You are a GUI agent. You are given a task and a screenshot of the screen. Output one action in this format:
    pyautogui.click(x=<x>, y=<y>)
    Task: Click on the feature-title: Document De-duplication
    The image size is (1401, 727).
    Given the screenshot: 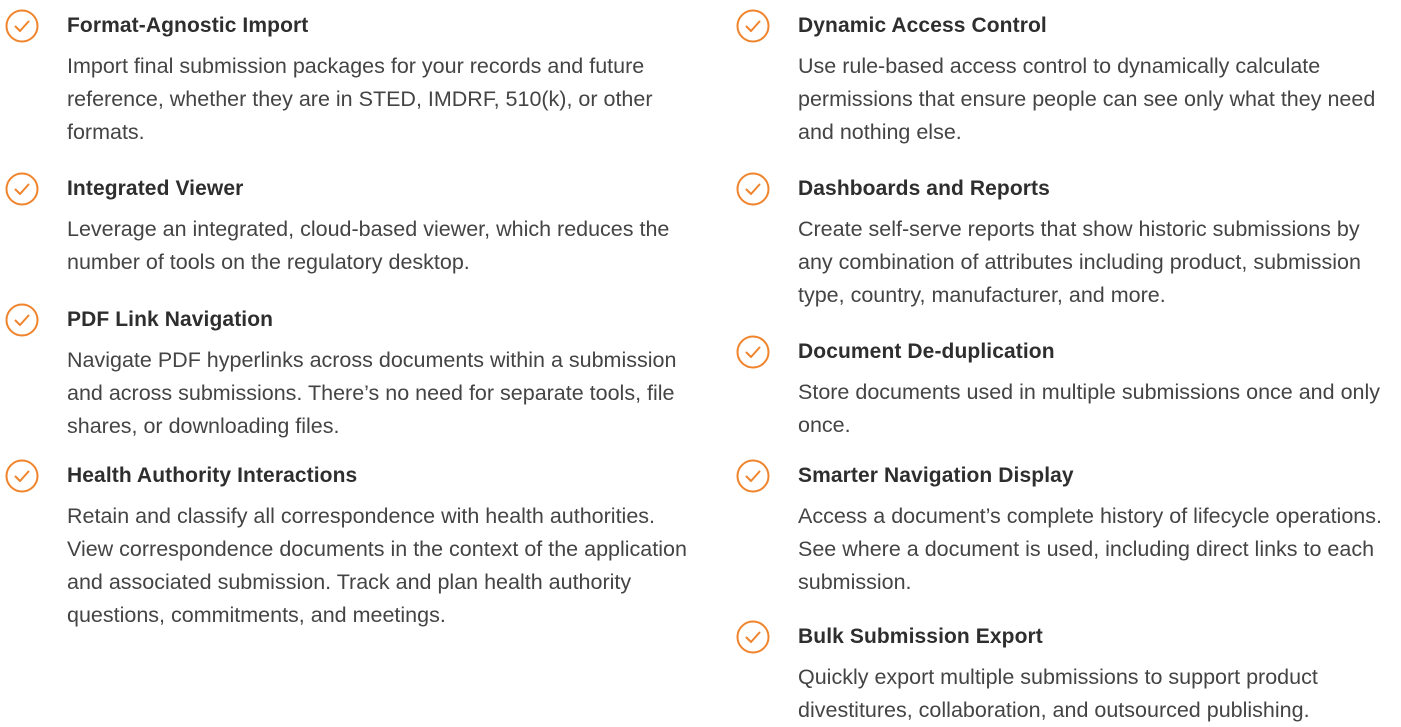 What is the action you would take?
    pyautogui.click(x=926, y=351)
    